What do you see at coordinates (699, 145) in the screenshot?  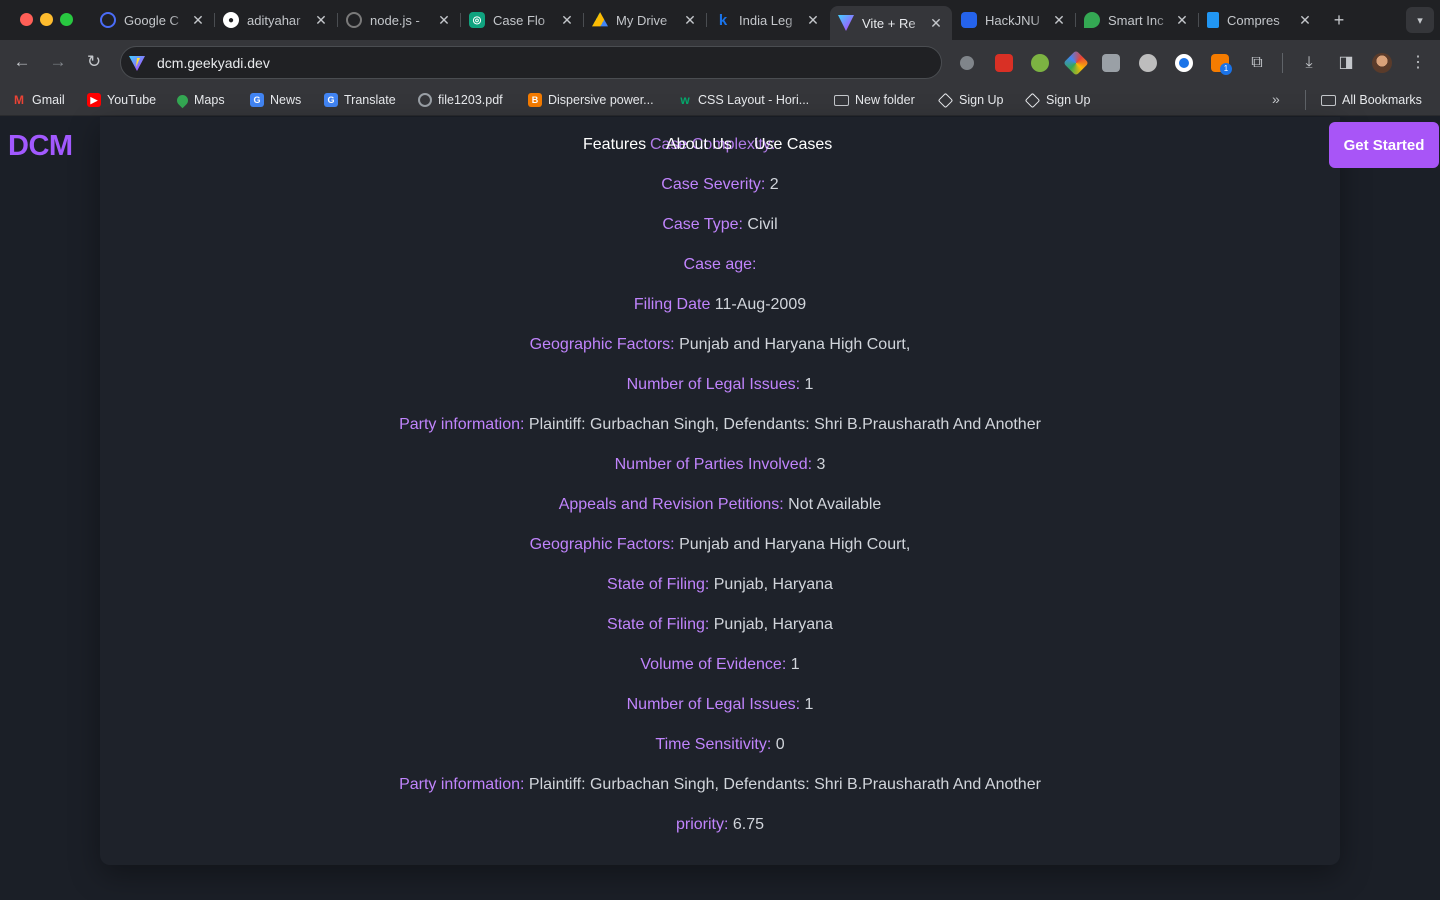 I see `nav-about-us: About Us` at bounding box center [699, 145].